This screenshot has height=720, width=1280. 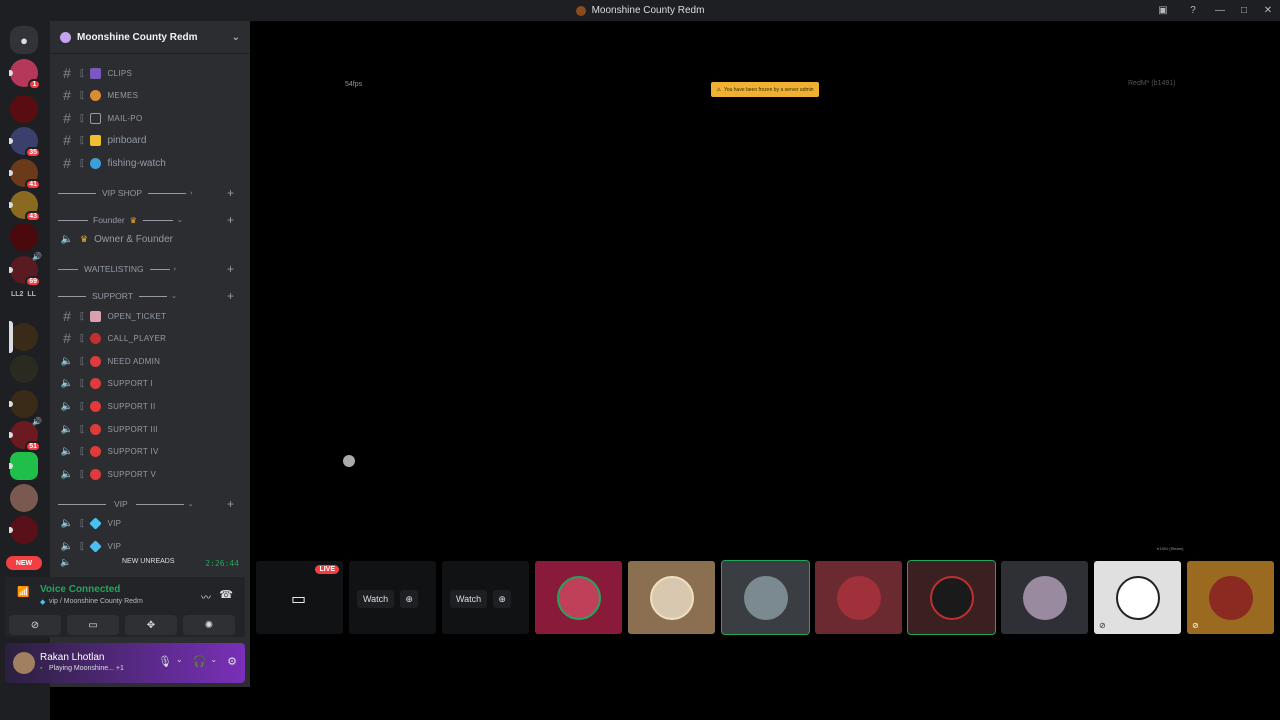 I want to click on channel-memes: # ⟦ MEMES, so click(x=150, y=95).